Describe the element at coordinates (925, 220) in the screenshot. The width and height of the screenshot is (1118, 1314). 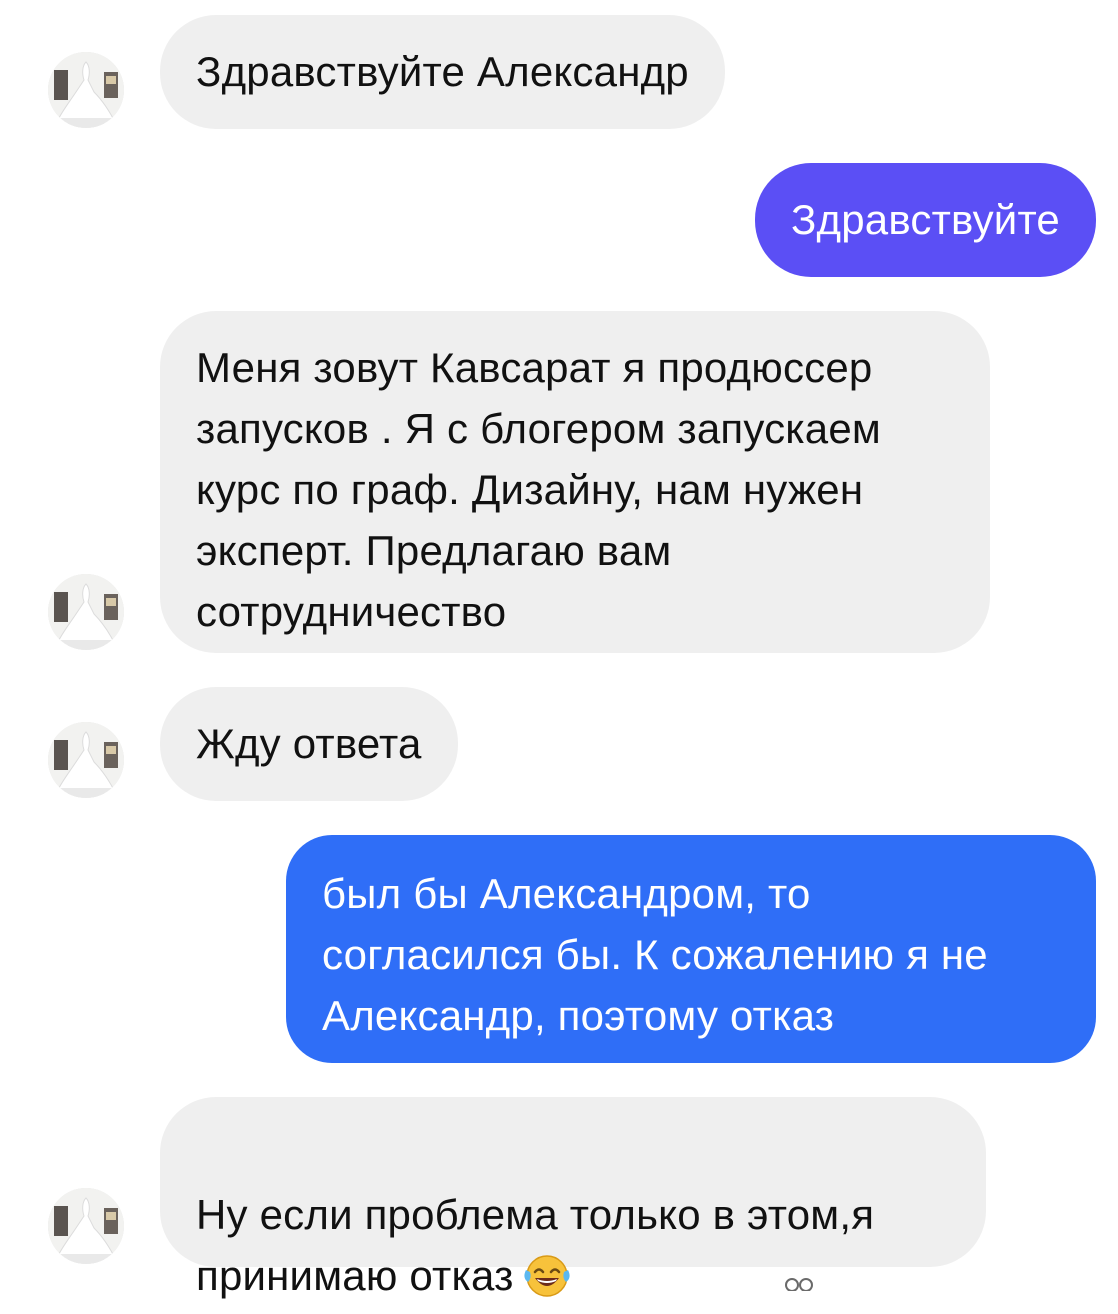
I see `message-bubble-outgoing: Здравствуйте` at that location.